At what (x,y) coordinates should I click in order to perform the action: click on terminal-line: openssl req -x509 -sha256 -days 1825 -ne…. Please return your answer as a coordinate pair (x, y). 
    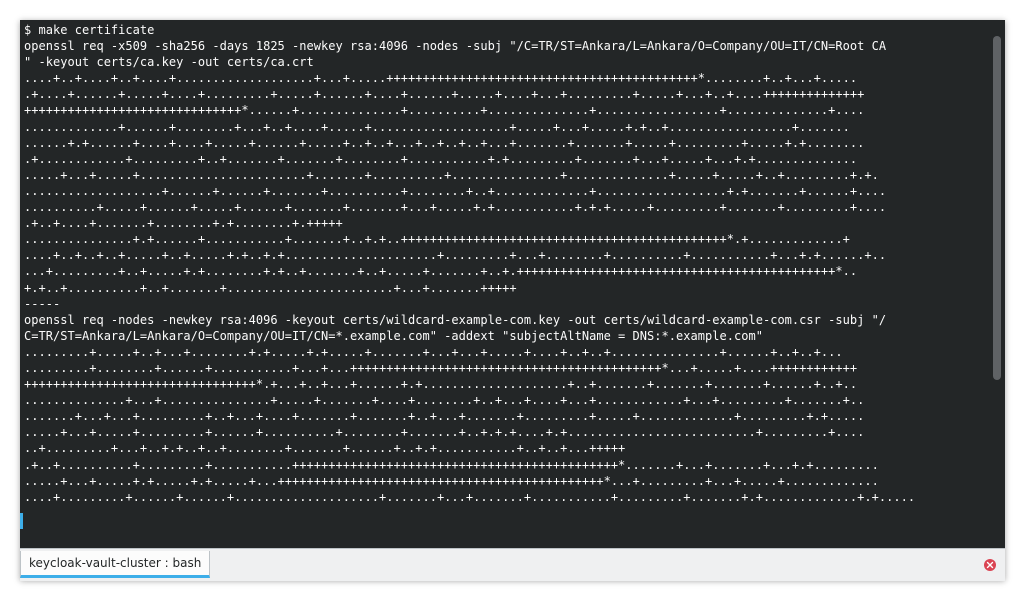
    Looking at the image, I should click on (455, 46).